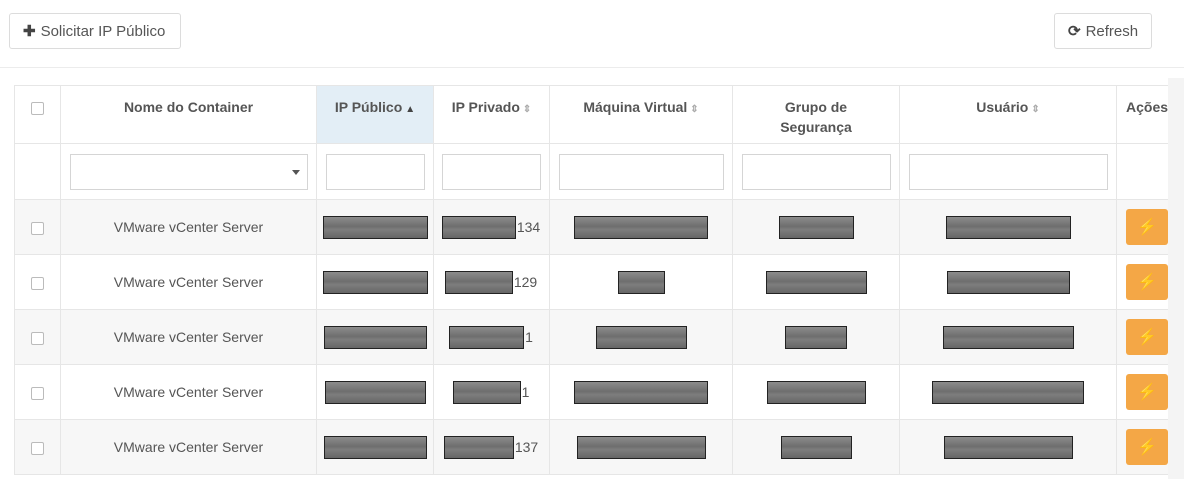 The width and height of the screenshot is (1184, 479). I want to click on ip-publico-filter-input, so click(375, 171).